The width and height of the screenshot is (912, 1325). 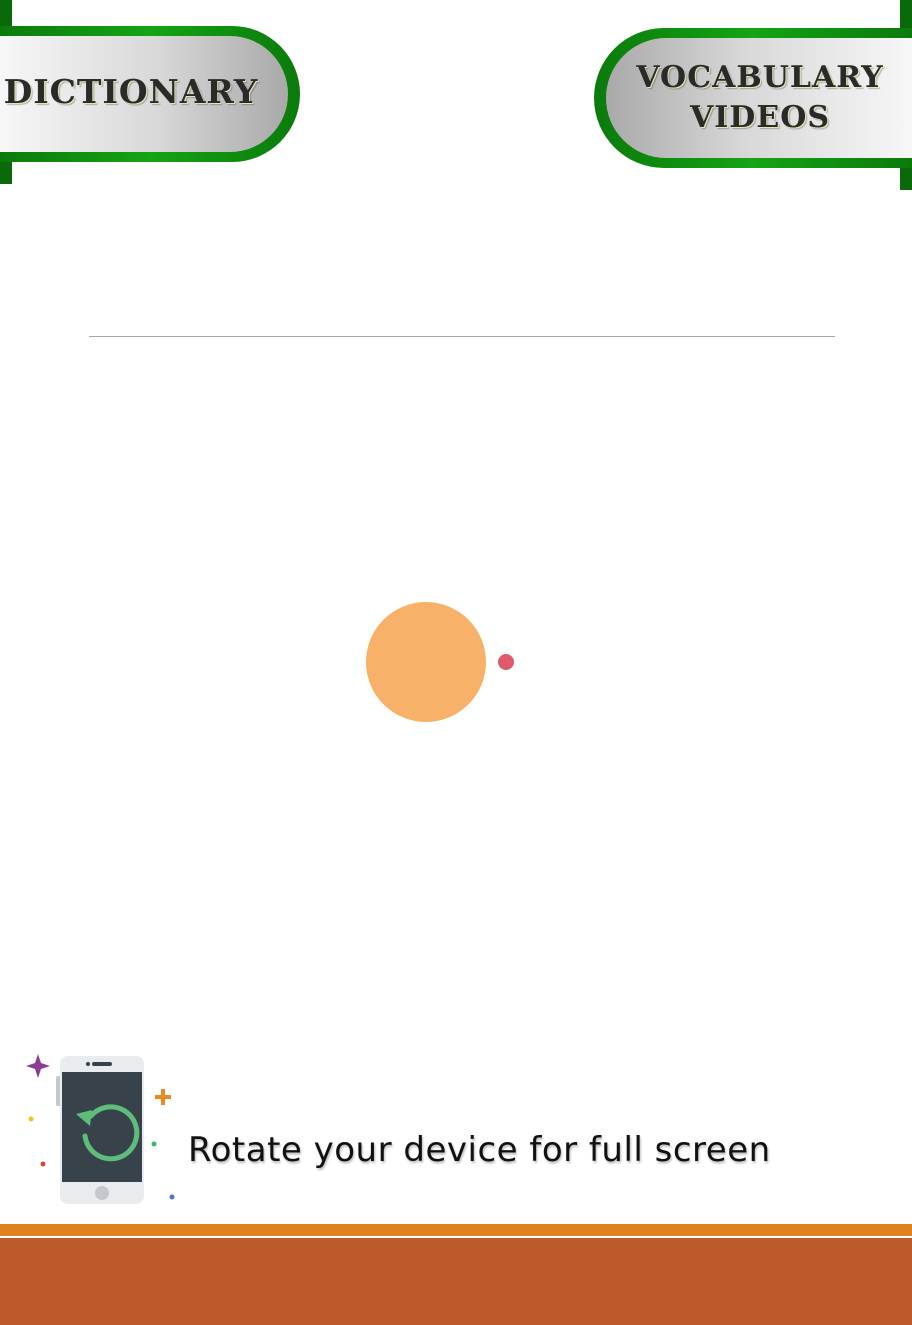 I want to click on dictionary-label: DICTIONARY, so click(x=131, y=91).